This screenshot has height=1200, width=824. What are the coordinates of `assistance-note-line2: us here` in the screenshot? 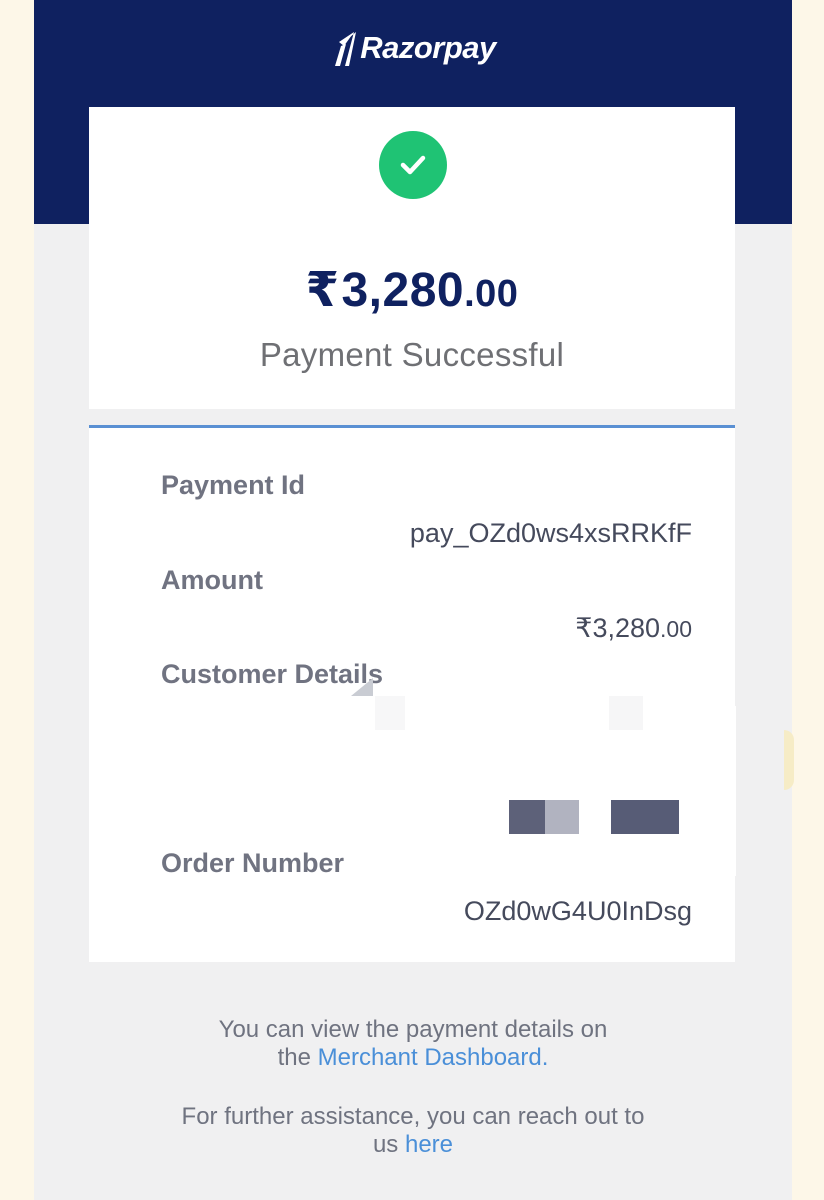 It's located at (413, 1145).